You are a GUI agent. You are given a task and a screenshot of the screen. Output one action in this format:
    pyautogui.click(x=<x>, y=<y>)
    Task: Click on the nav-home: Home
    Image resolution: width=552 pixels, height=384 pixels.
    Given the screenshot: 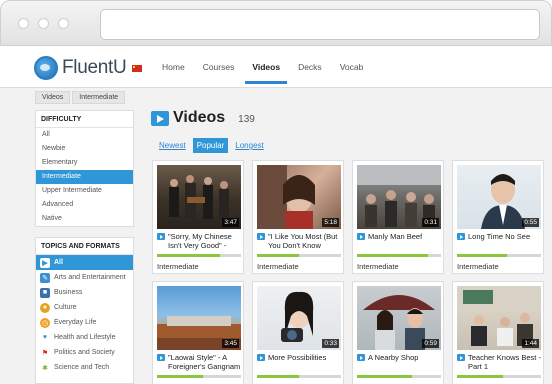 What is the action you would take?
    pyautogui.click(x=173, y=67)
    